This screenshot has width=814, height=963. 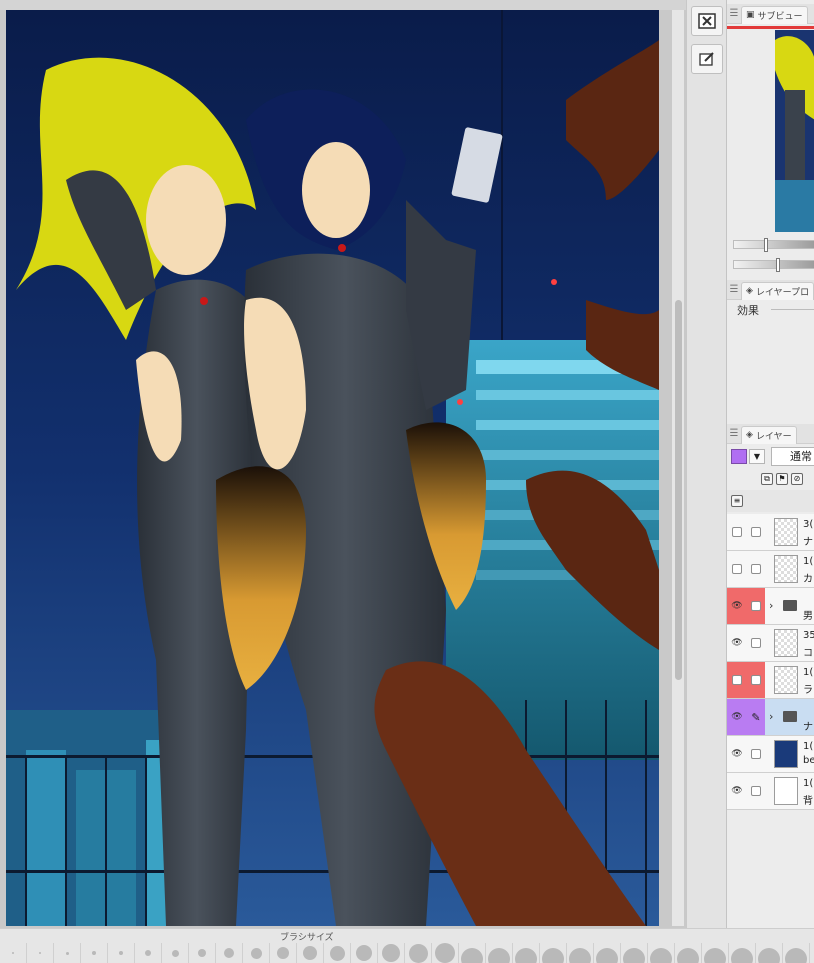 I want to click on reference-icon: ⚑, so click(x=782, y=479).